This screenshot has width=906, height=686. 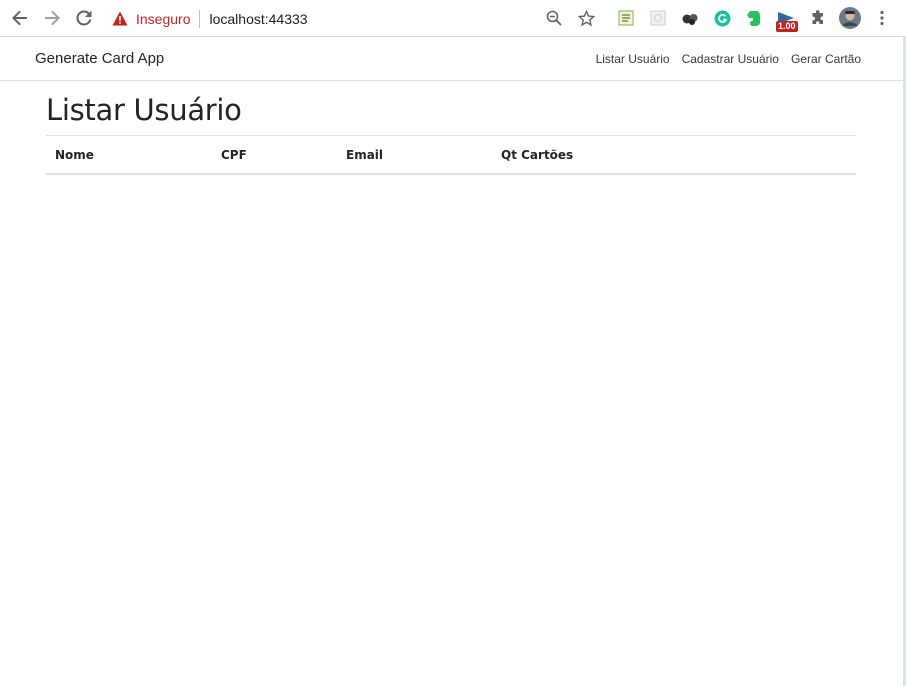 I want to click on nav-link-cadastrar-usuario: Cadastrar Usuário, so click(x=730, y=59).